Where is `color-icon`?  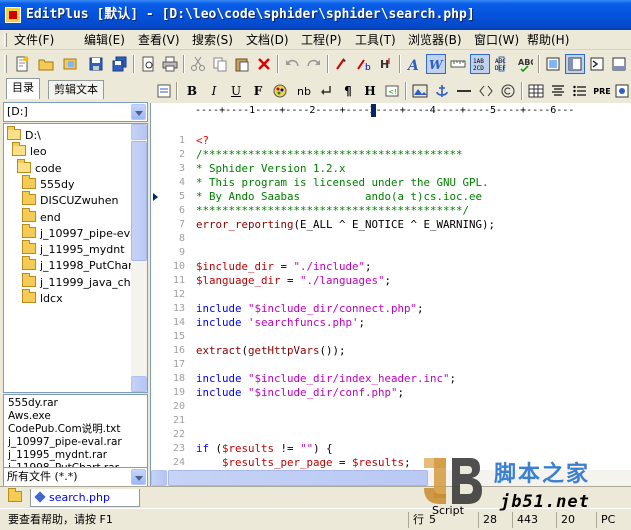 color-icon is located at coordinates (280, 91).